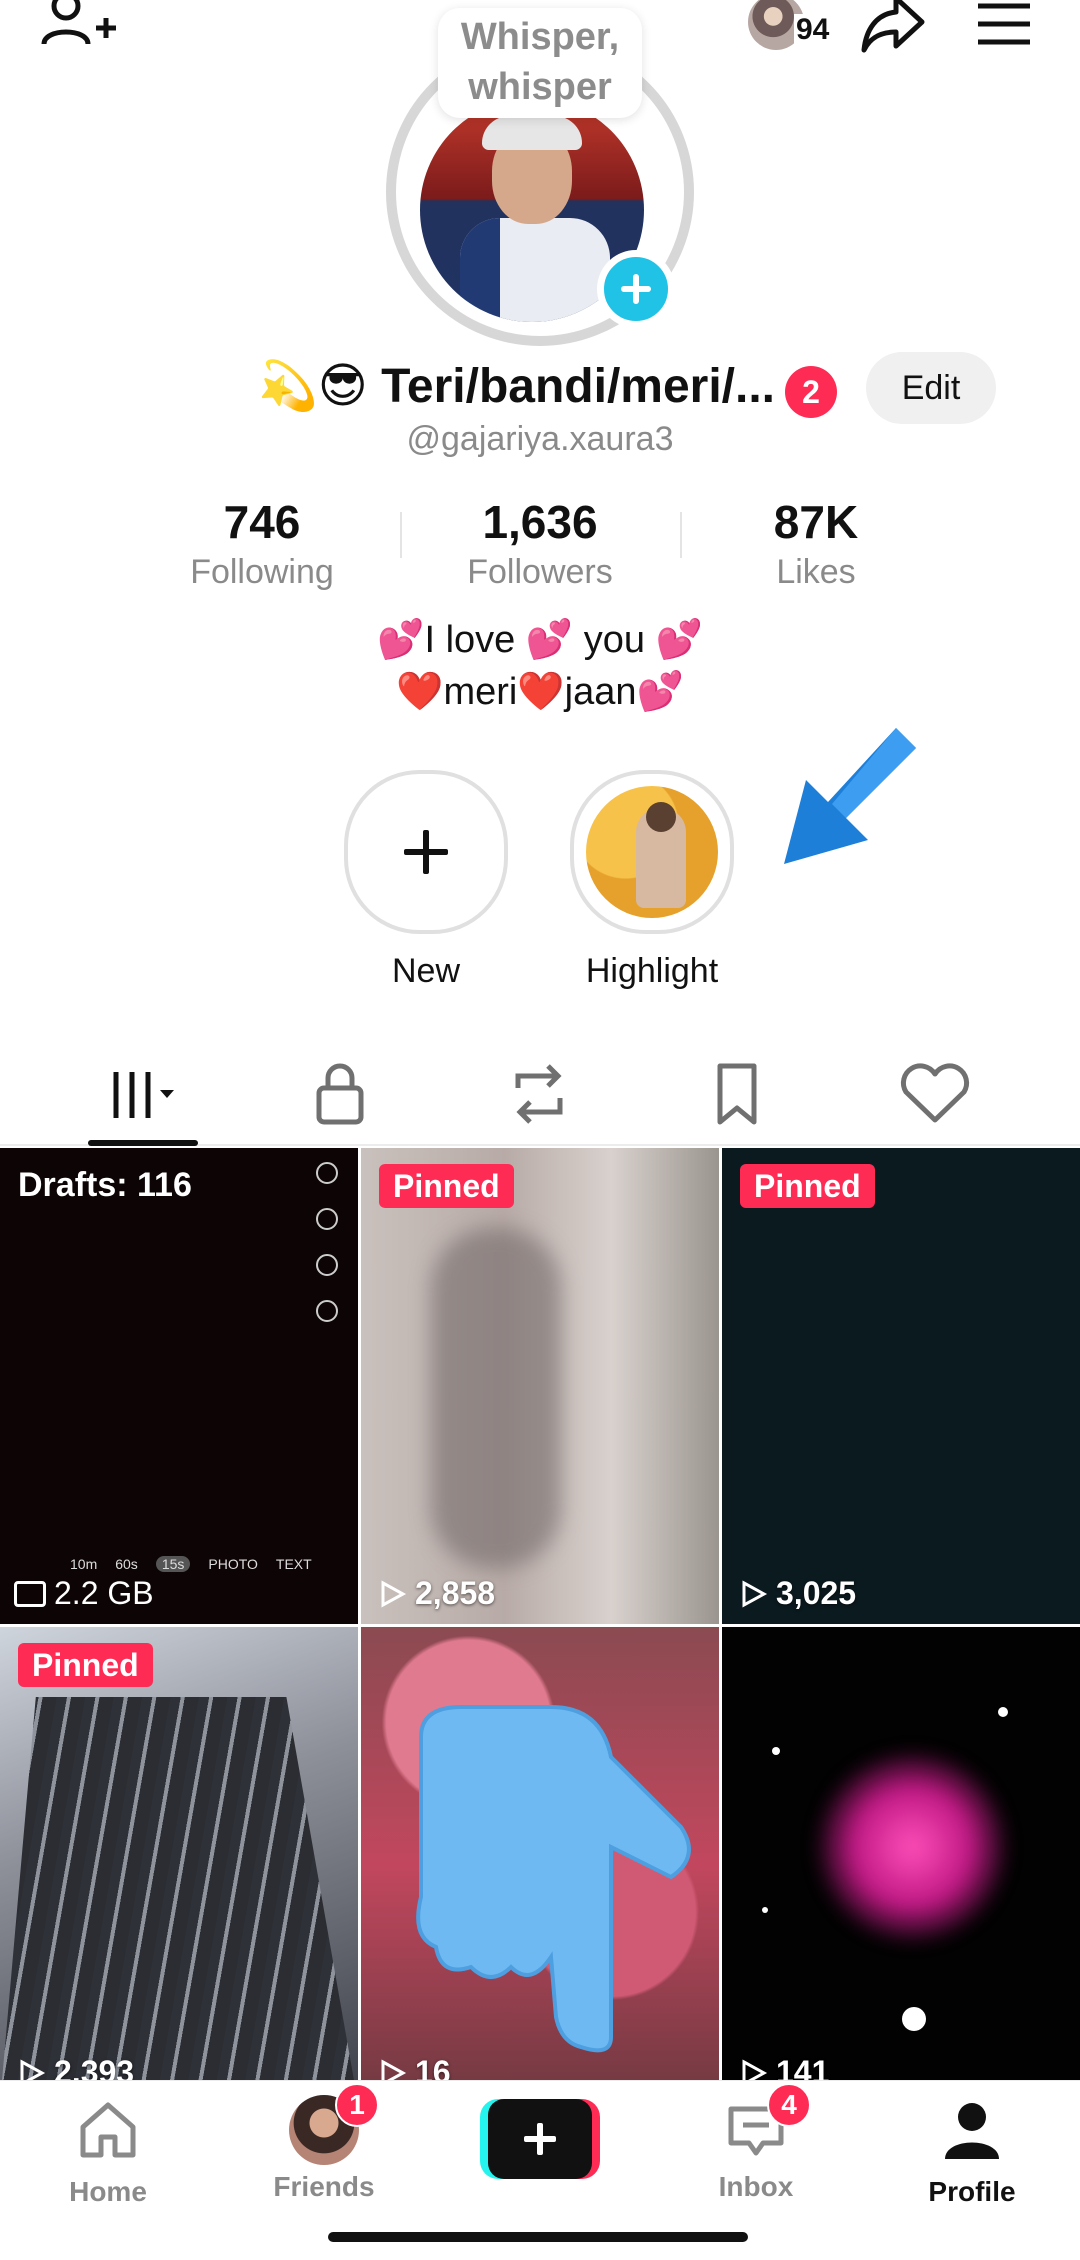 Image resolution: width=1080 pixels, height=2260 pixels. What do you see at coordinates (262, 522) in the screenshot?
I see `following-count: 746` at bounding box center [262, 522].